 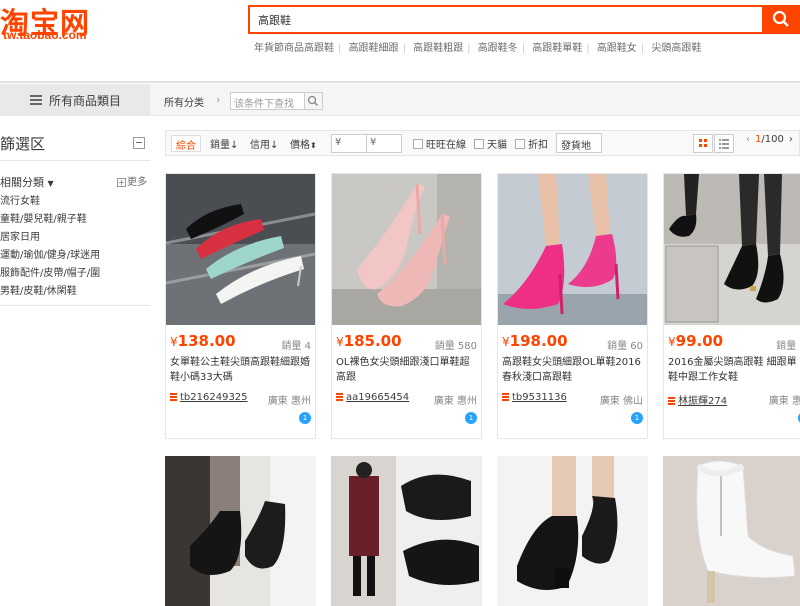 I want to click on shop-link: 林振輝274, so click(x=697, y=399).